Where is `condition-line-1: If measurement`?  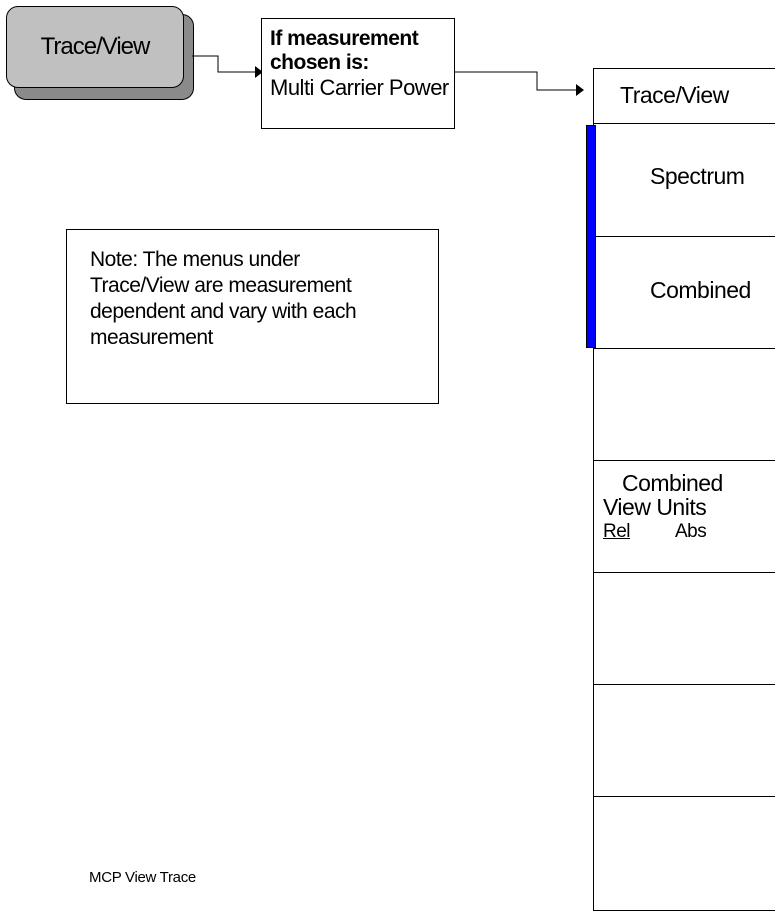
condition-line-1: If measurement is located at coordinates (344, 38).